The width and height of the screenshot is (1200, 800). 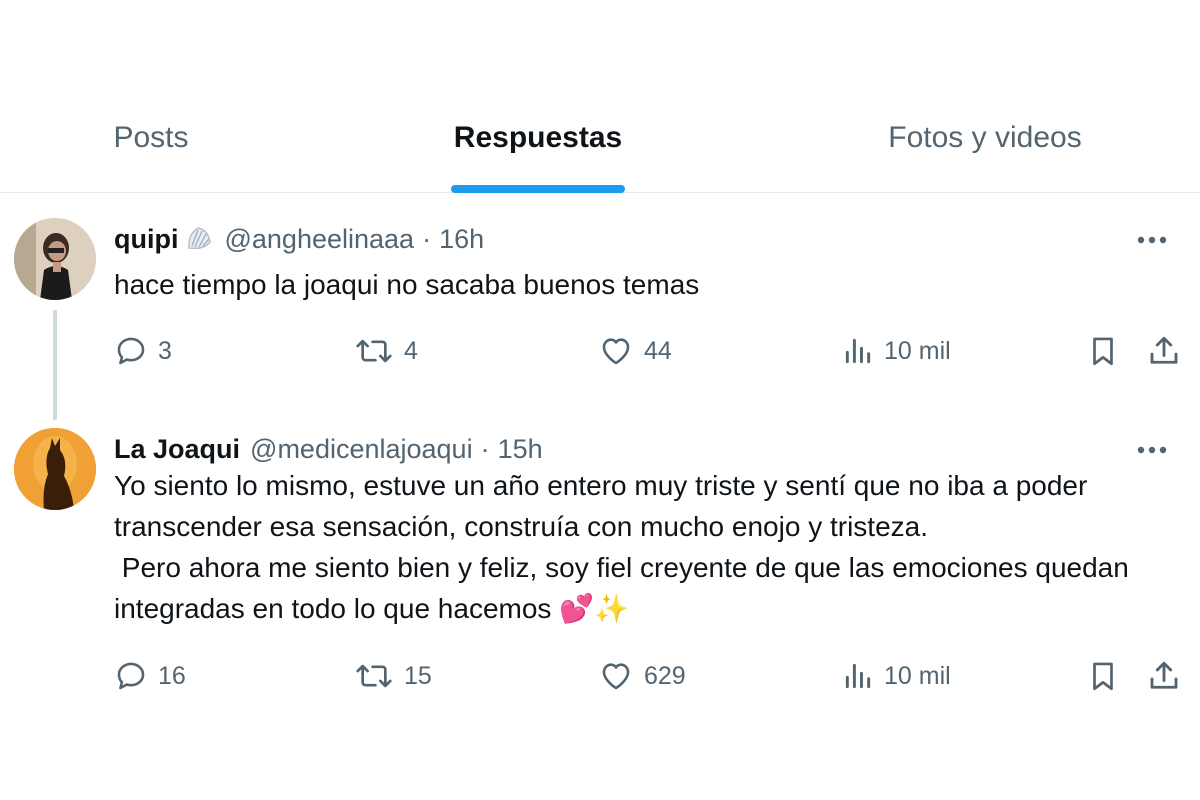 What do you see at coordinates (658, 350) in the screenshot?
I see `like-count: 44` at bounding box center [658, 350].